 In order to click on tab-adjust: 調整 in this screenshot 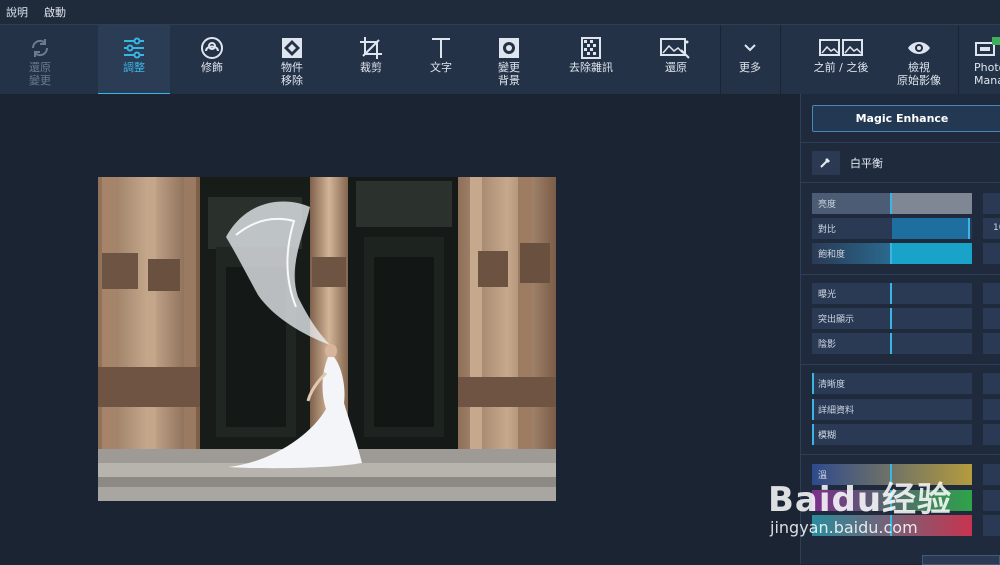, I will do `click(134, 60)`.